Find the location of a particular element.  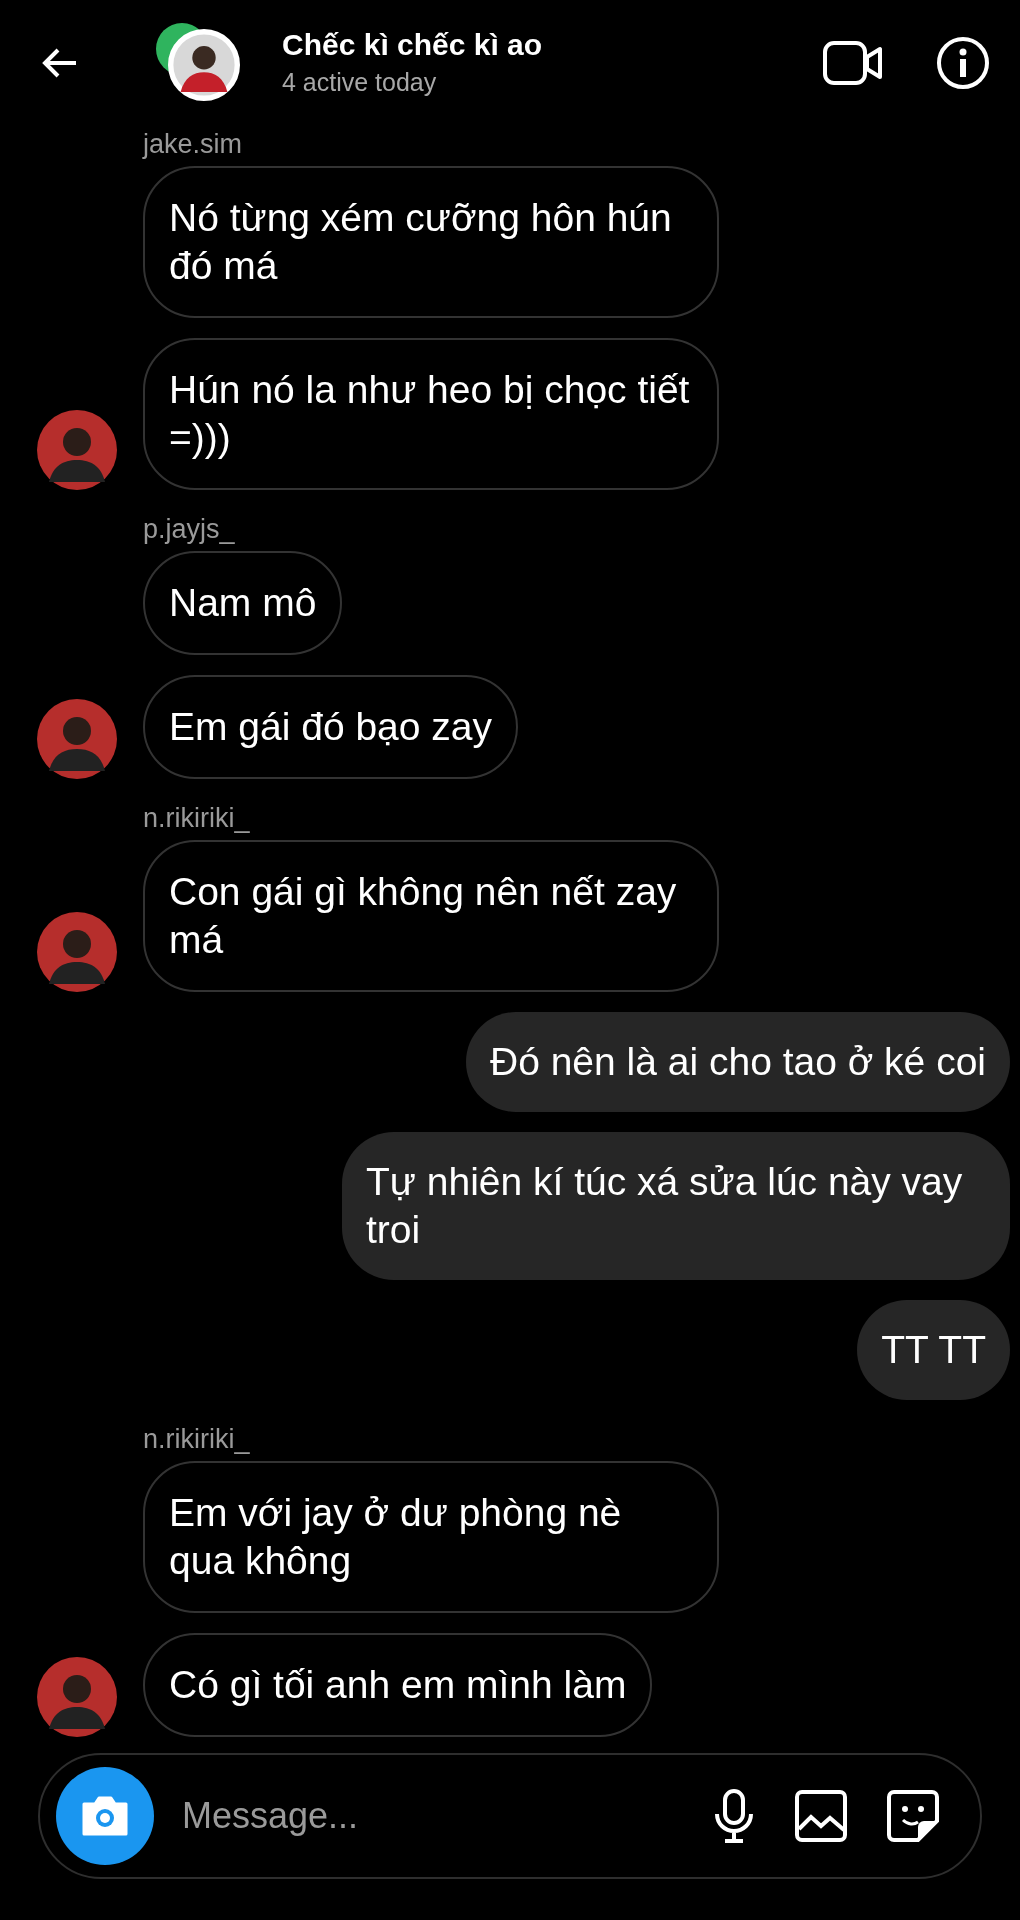

sender-name: p.jayjs_ is located at coordinates (189, 529).